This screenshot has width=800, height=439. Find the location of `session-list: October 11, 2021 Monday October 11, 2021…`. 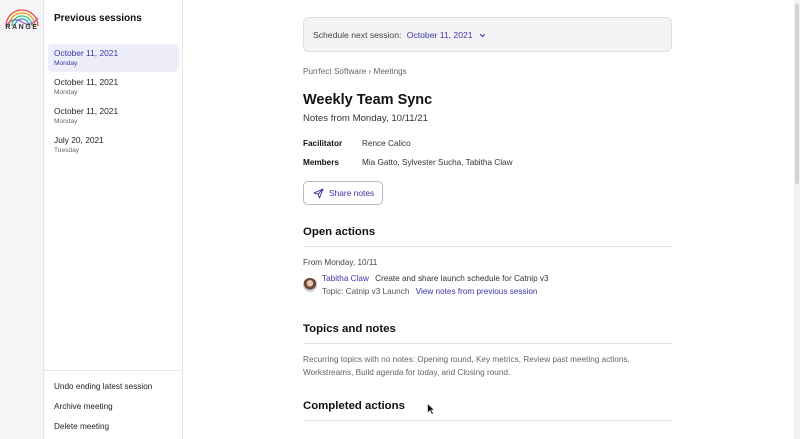

session-list: October 11, 2021 Monday October 11, 2021… is located at coordinates (113, 102).